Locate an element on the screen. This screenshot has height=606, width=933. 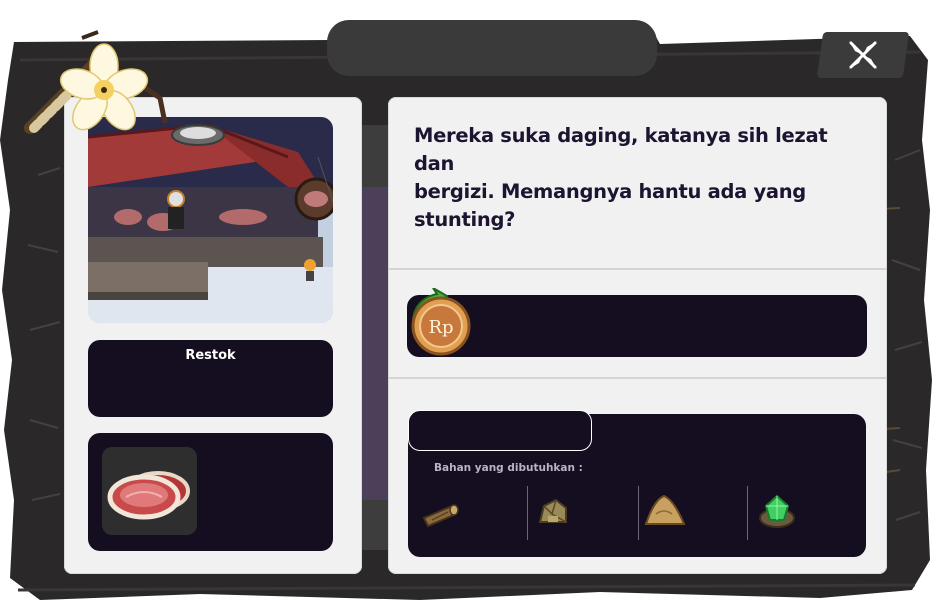
close-button is located at coordinates (863, 55).